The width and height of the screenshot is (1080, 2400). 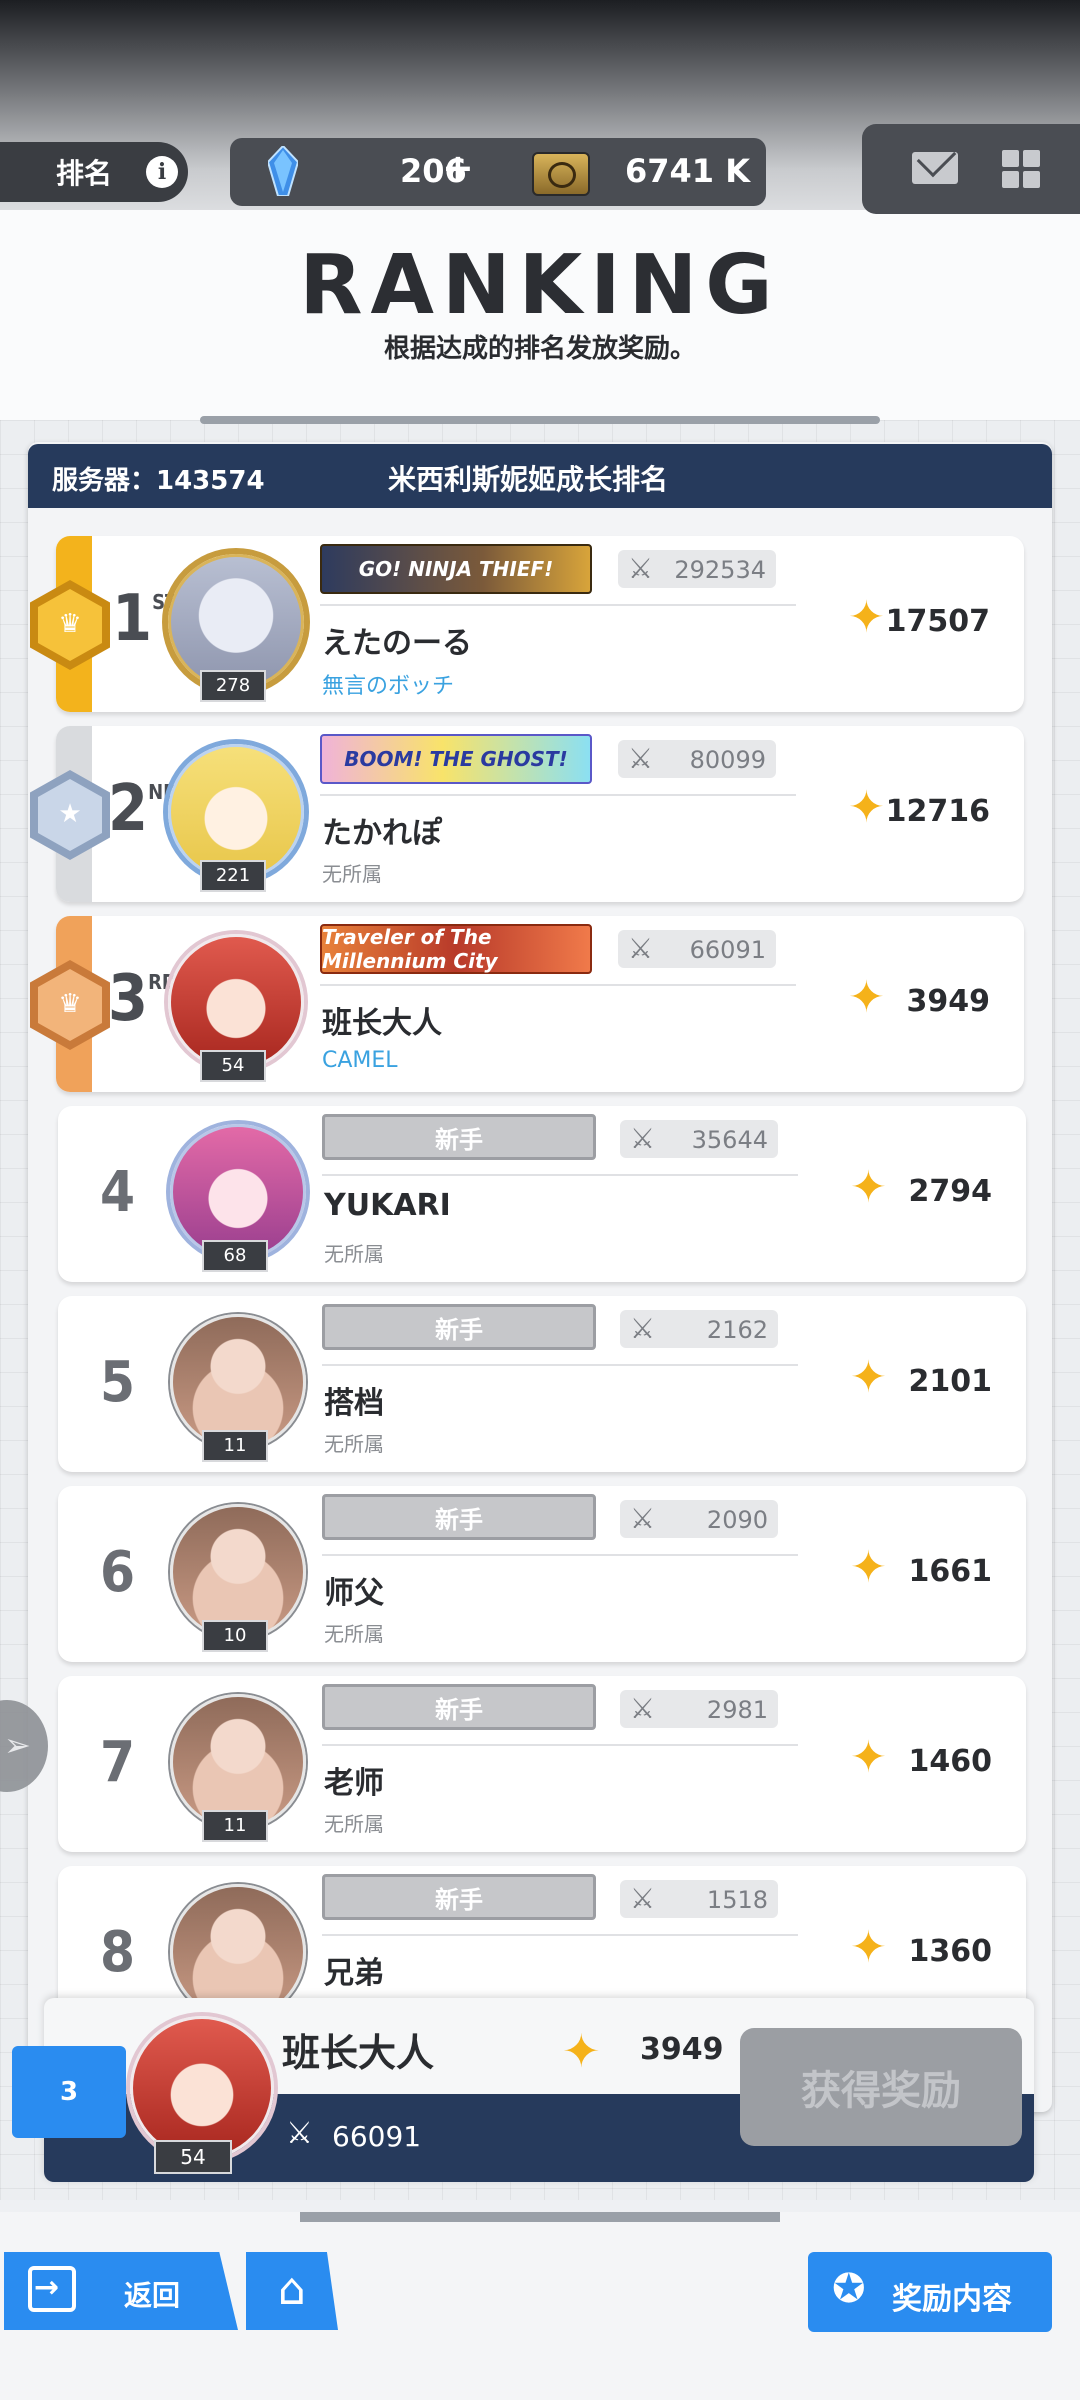 I want to click on rank-place: 6, so click(x=118, y=1572).